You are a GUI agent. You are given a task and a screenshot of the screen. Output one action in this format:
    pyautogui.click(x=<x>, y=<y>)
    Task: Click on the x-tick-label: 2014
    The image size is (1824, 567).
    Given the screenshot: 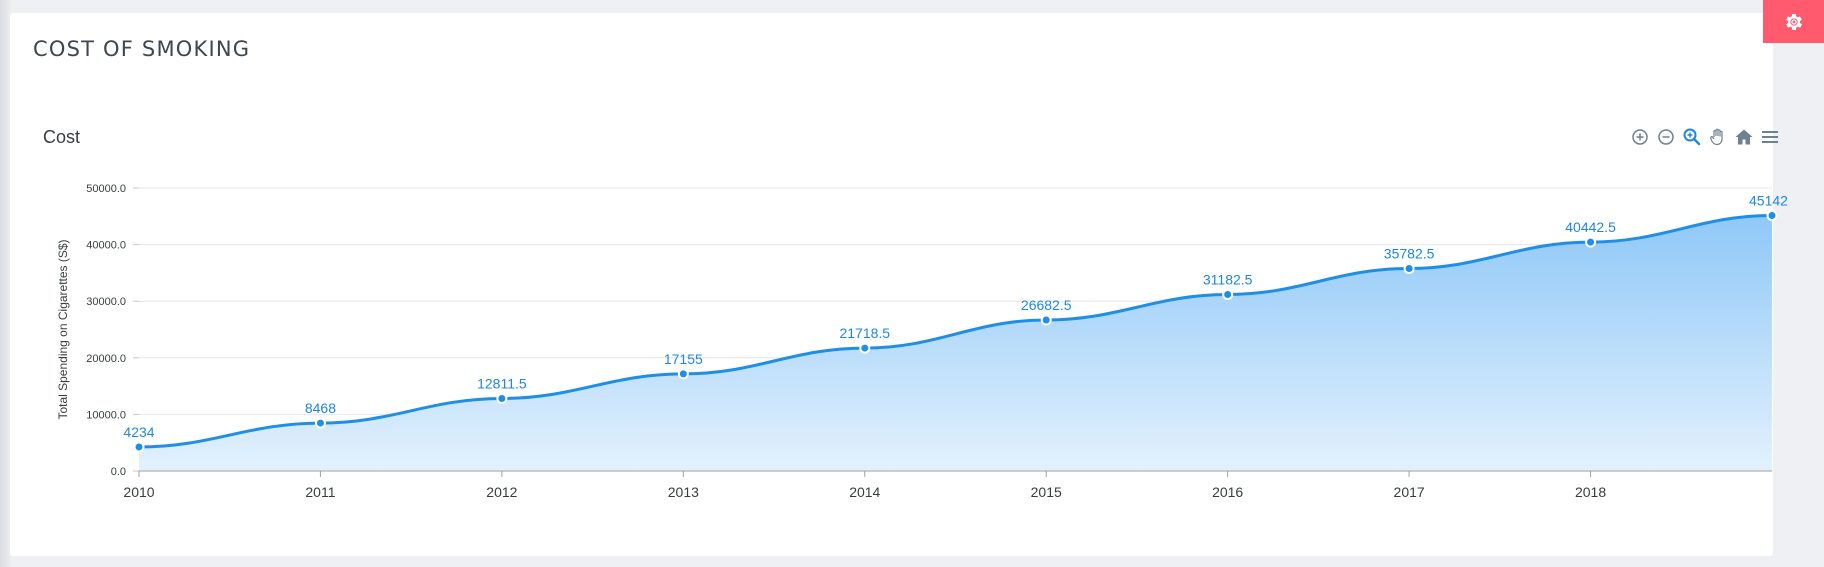 What is the action you would take?
    pyautogui.click(x=864, y=492)
    